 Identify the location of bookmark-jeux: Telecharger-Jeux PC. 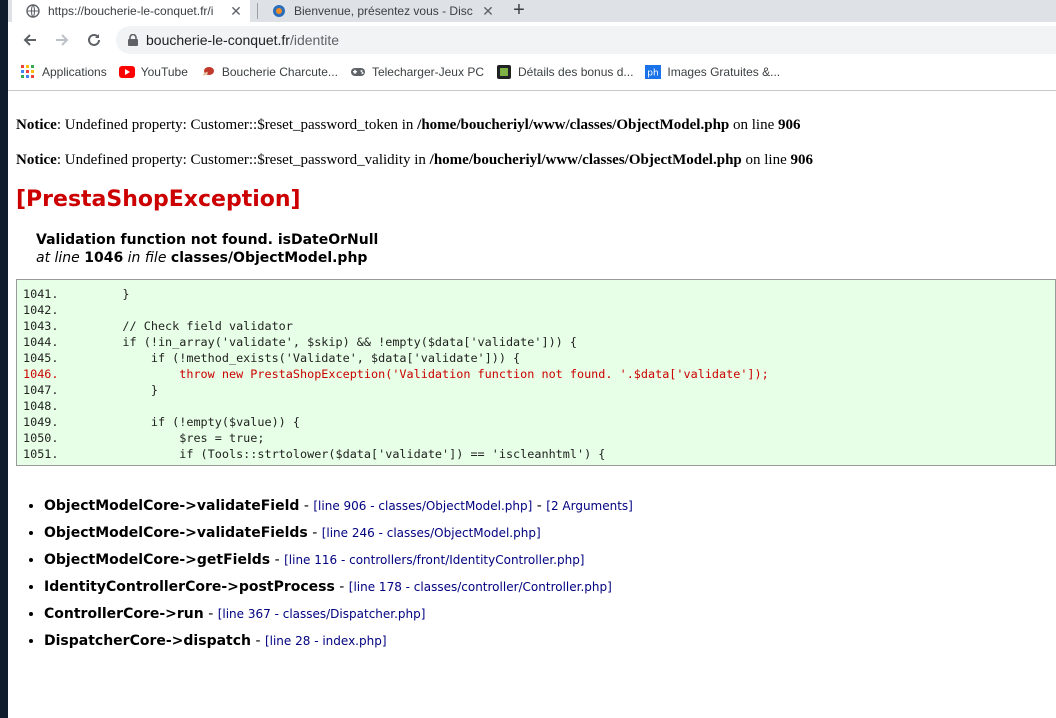
(417, 72).